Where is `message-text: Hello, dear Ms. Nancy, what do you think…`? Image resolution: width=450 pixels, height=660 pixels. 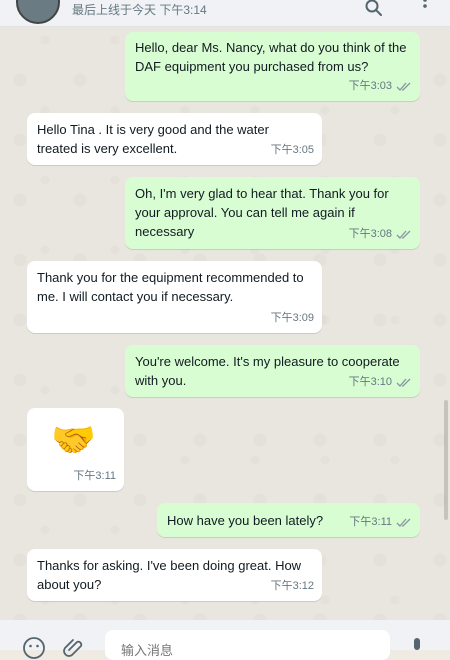
message-text: Hello, dear Ms. Nancy, what do you think… is located at coordinates (271, 57).